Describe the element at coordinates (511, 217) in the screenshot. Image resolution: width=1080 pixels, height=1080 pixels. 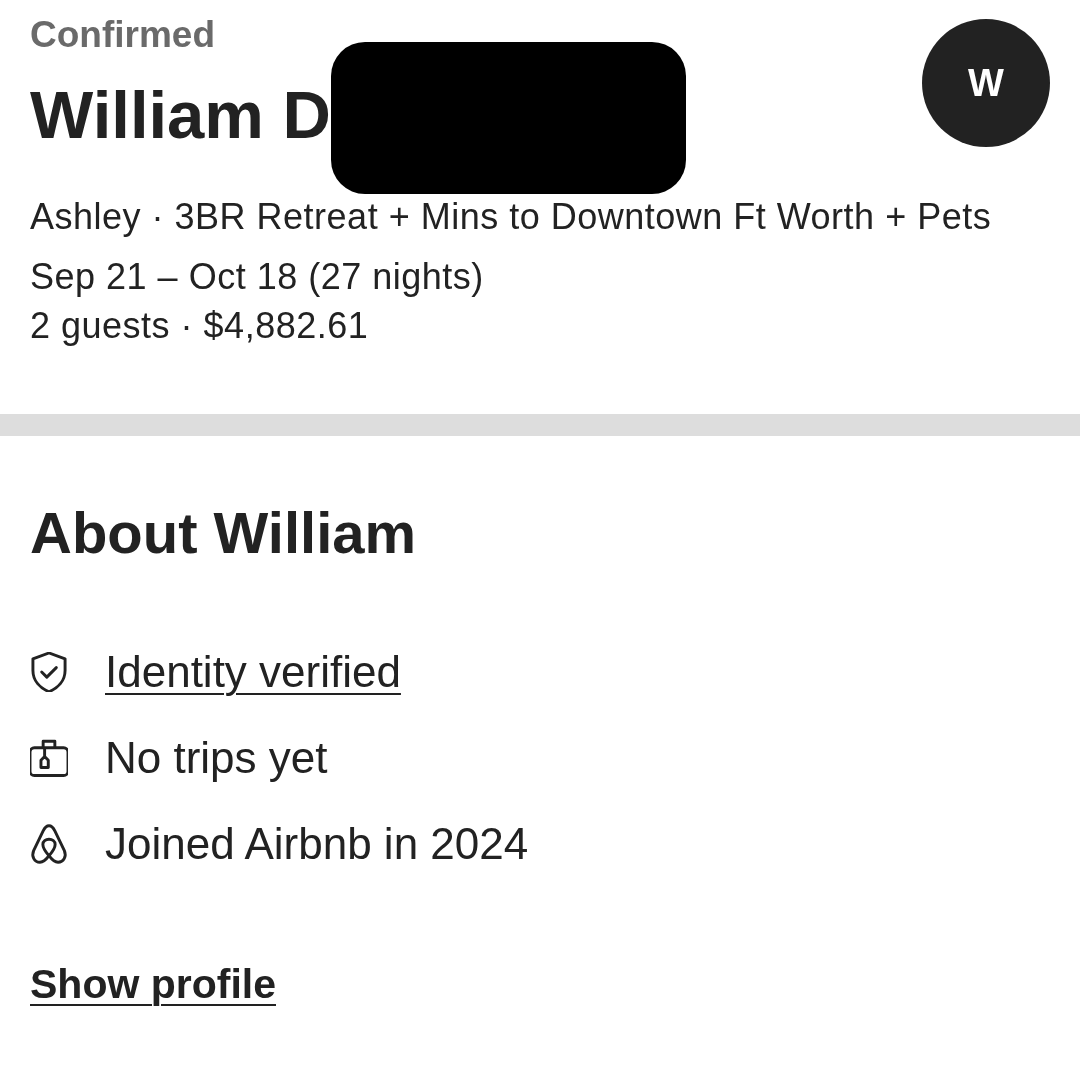
I see `listing-title: Ashley · 3BR Retreat + Mins to Downtown Ft Worth + Pets` at that location.